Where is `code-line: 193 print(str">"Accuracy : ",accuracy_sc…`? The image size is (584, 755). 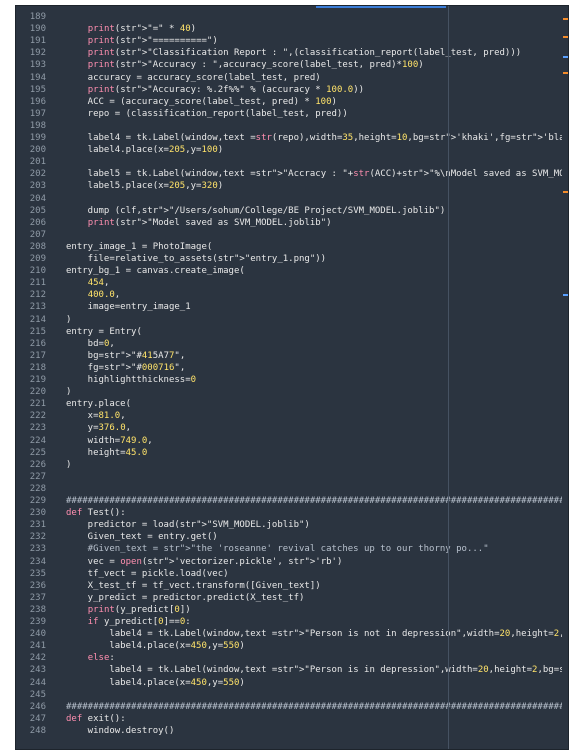
code-line: 193 print(str">"Accuracy : ",accuracy_sc… is located at coordinates (292, 65).